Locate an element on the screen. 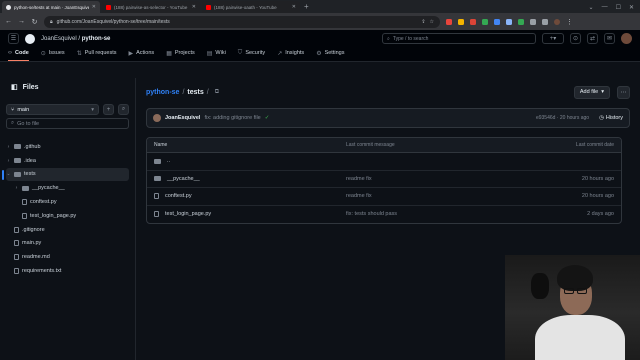  tree-item: › .github is located at coordinates (67, 147).